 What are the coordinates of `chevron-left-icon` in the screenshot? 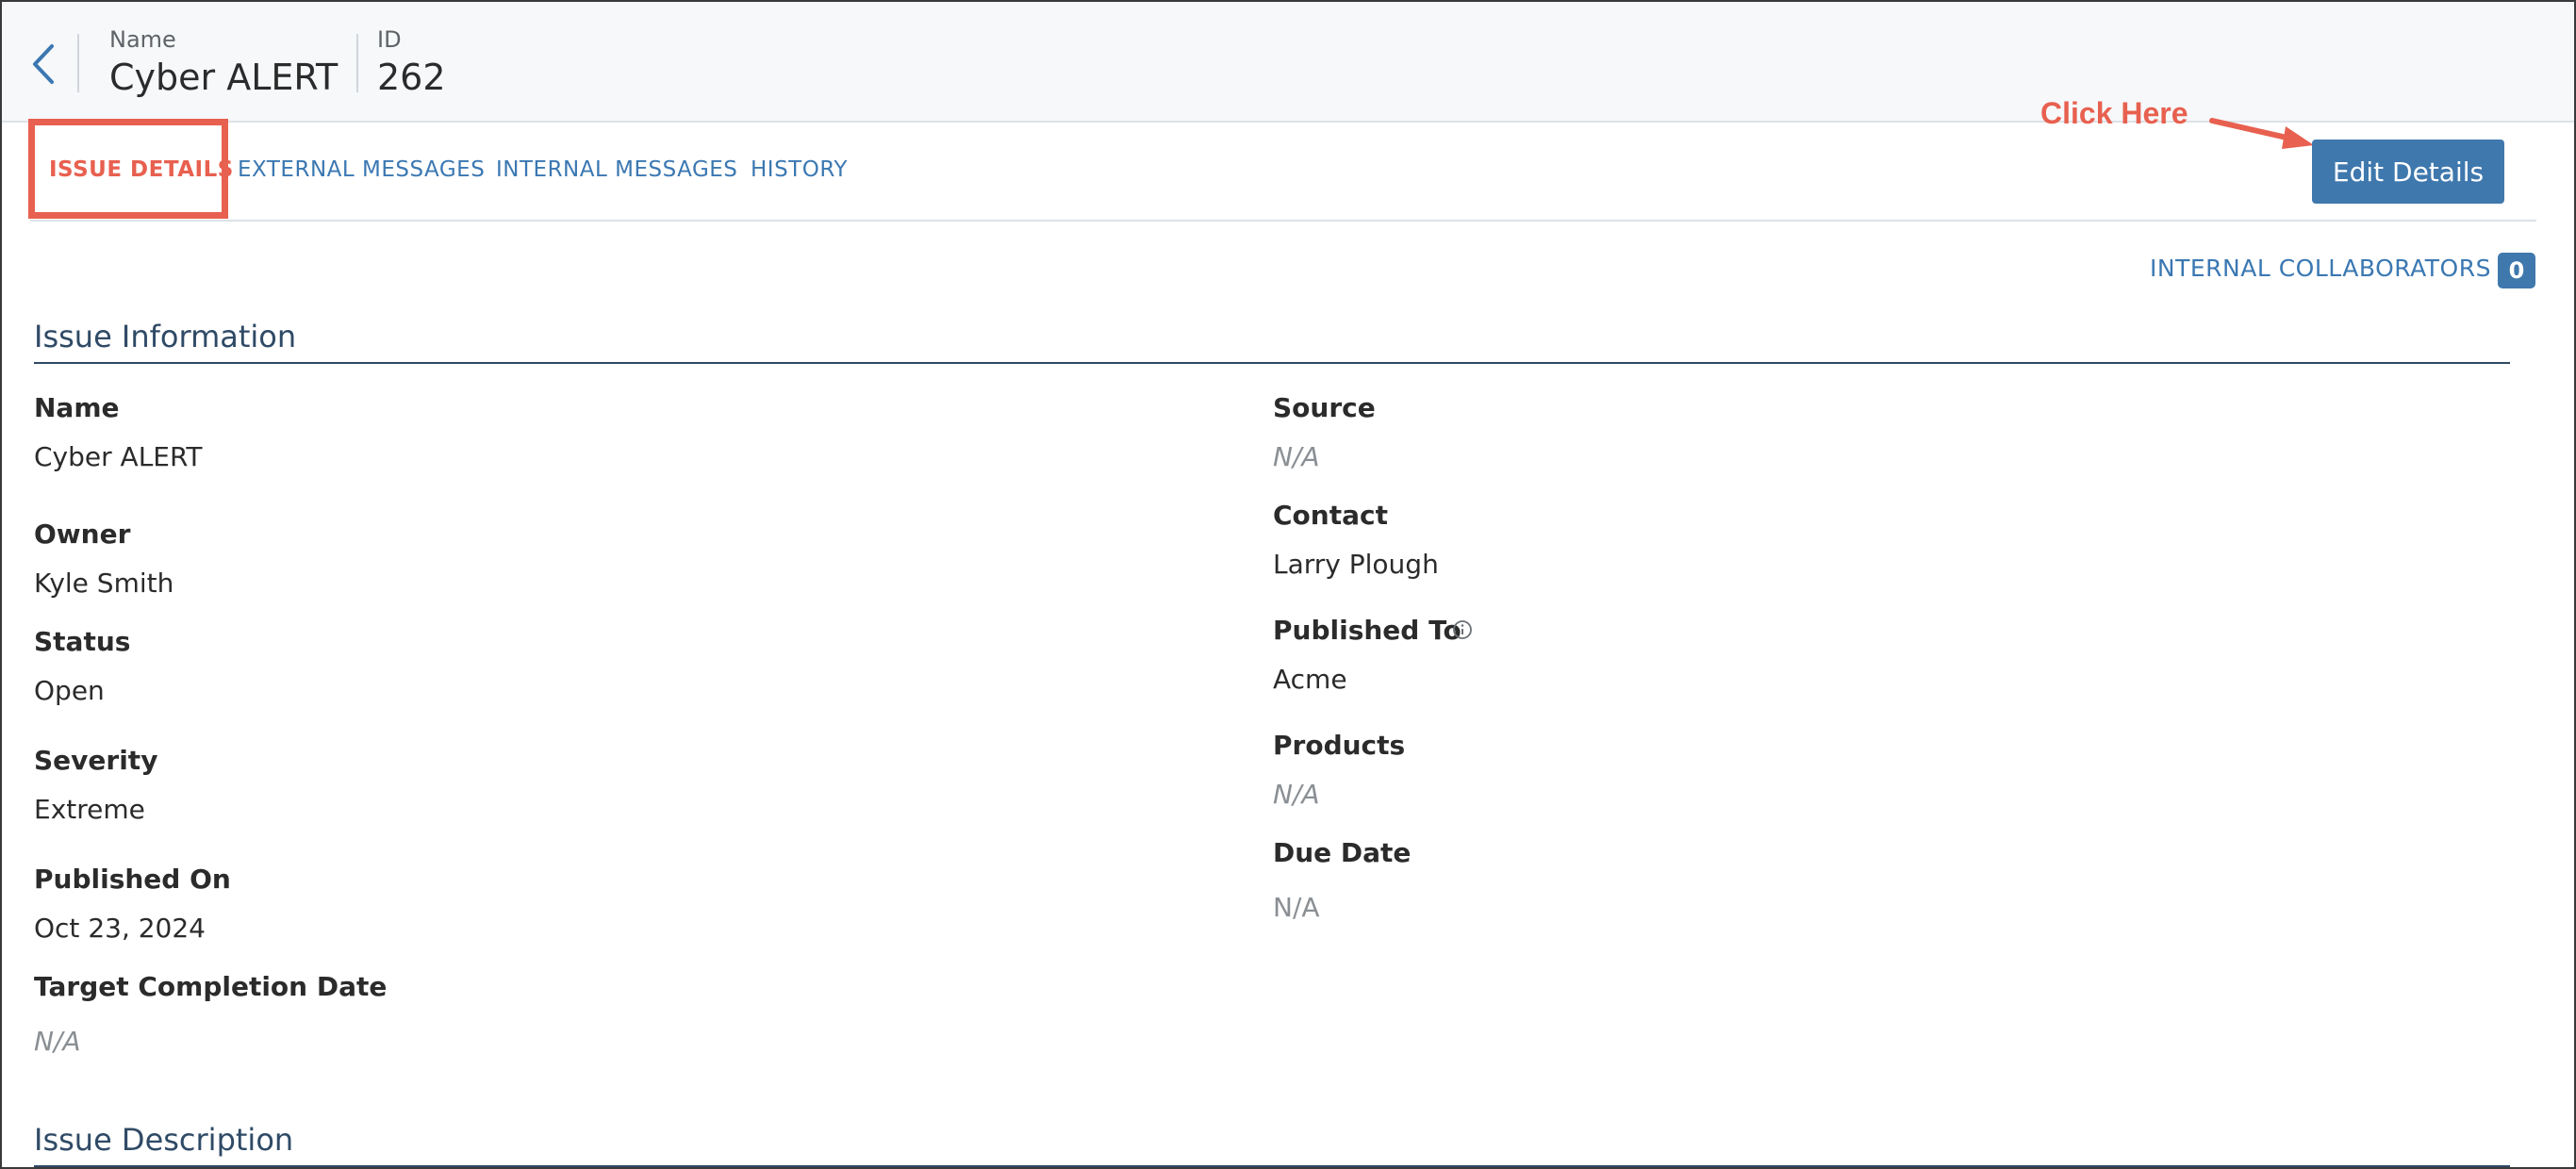 It's located at (43, 64).